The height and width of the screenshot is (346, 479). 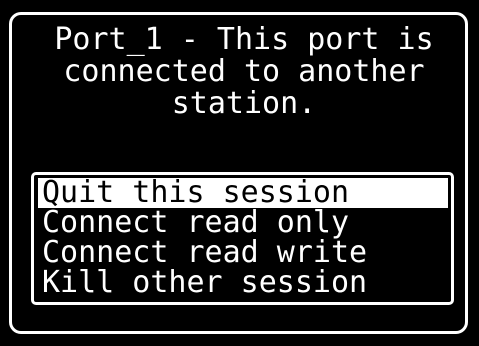 I want to click on menu-item-kill-other-session: Kill other session, so click(x=243, y=283).